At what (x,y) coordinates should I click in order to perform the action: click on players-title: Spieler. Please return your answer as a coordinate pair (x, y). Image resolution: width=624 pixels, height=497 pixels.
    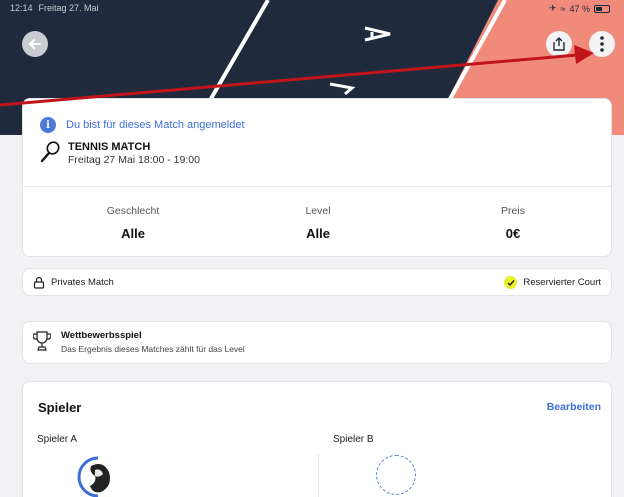
    Looking at the image, I should click on (60, 407).